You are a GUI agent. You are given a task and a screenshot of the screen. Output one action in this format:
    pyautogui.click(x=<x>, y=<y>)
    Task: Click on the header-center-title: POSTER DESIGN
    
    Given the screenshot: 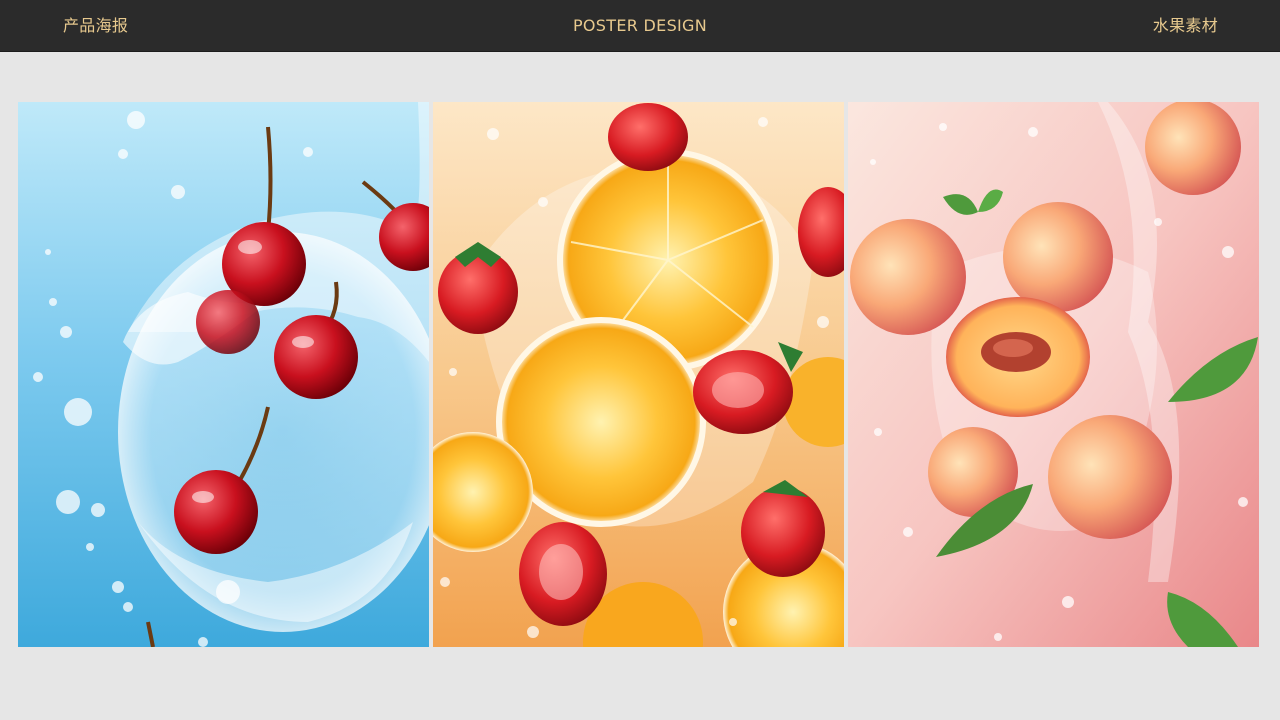 What is the action you would take?
    pyautogui.click(x=640, y=25)
    